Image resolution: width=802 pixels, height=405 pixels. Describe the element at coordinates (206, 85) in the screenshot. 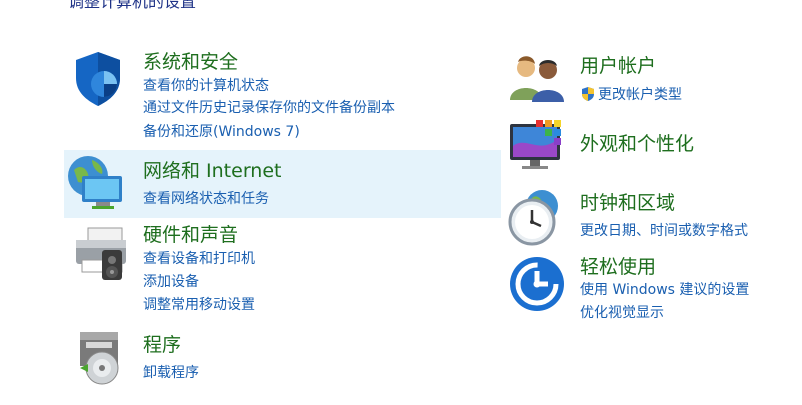

I see `link-view-computer-status: 查看你的计算机状态` at that location.